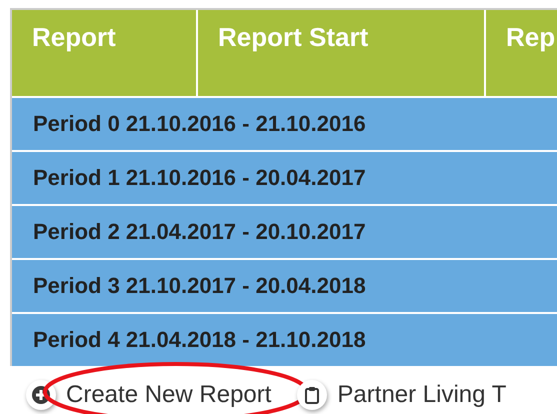 Image resolution: width=557 pixels, height=414 pixels. What do you see at coordinates (284, 231) in the screenshot?
I see `table-row: Period 2 21.04.2017 - 20.10.2017` at bounding box center [284, 231].